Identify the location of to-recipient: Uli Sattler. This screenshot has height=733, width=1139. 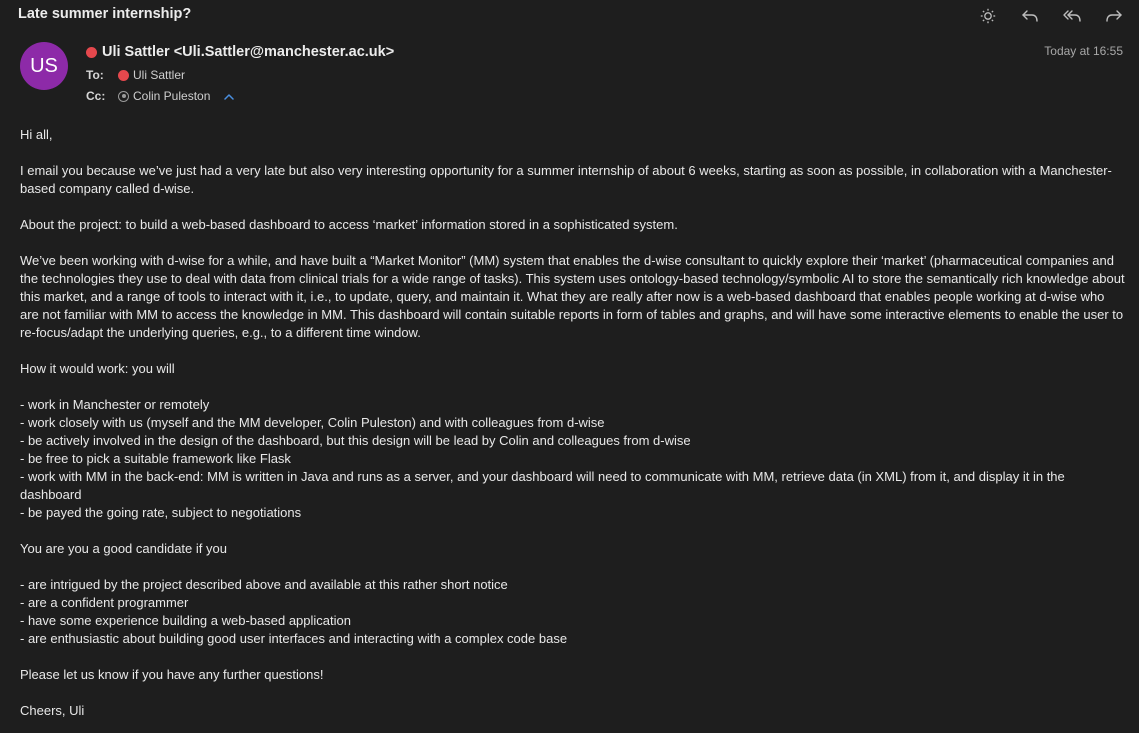
(159, 75).